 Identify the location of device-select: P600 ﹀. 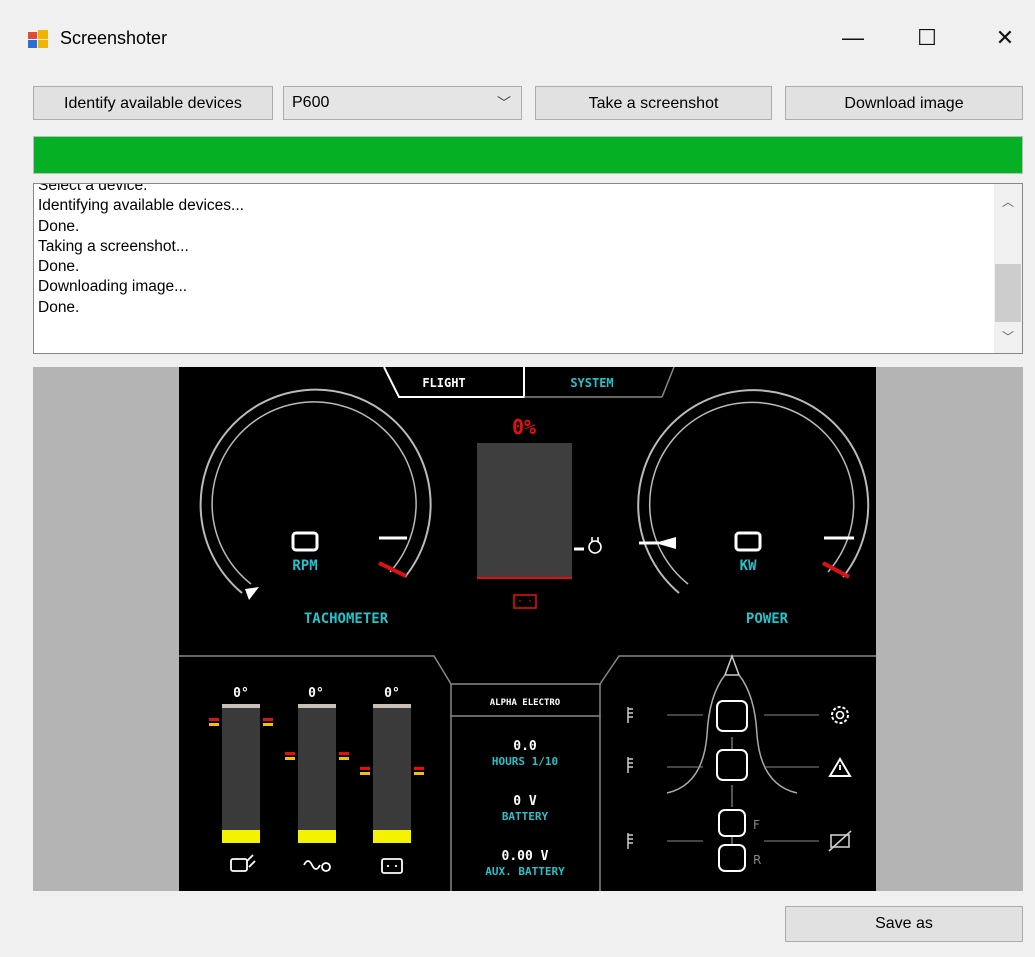
(402, 103).